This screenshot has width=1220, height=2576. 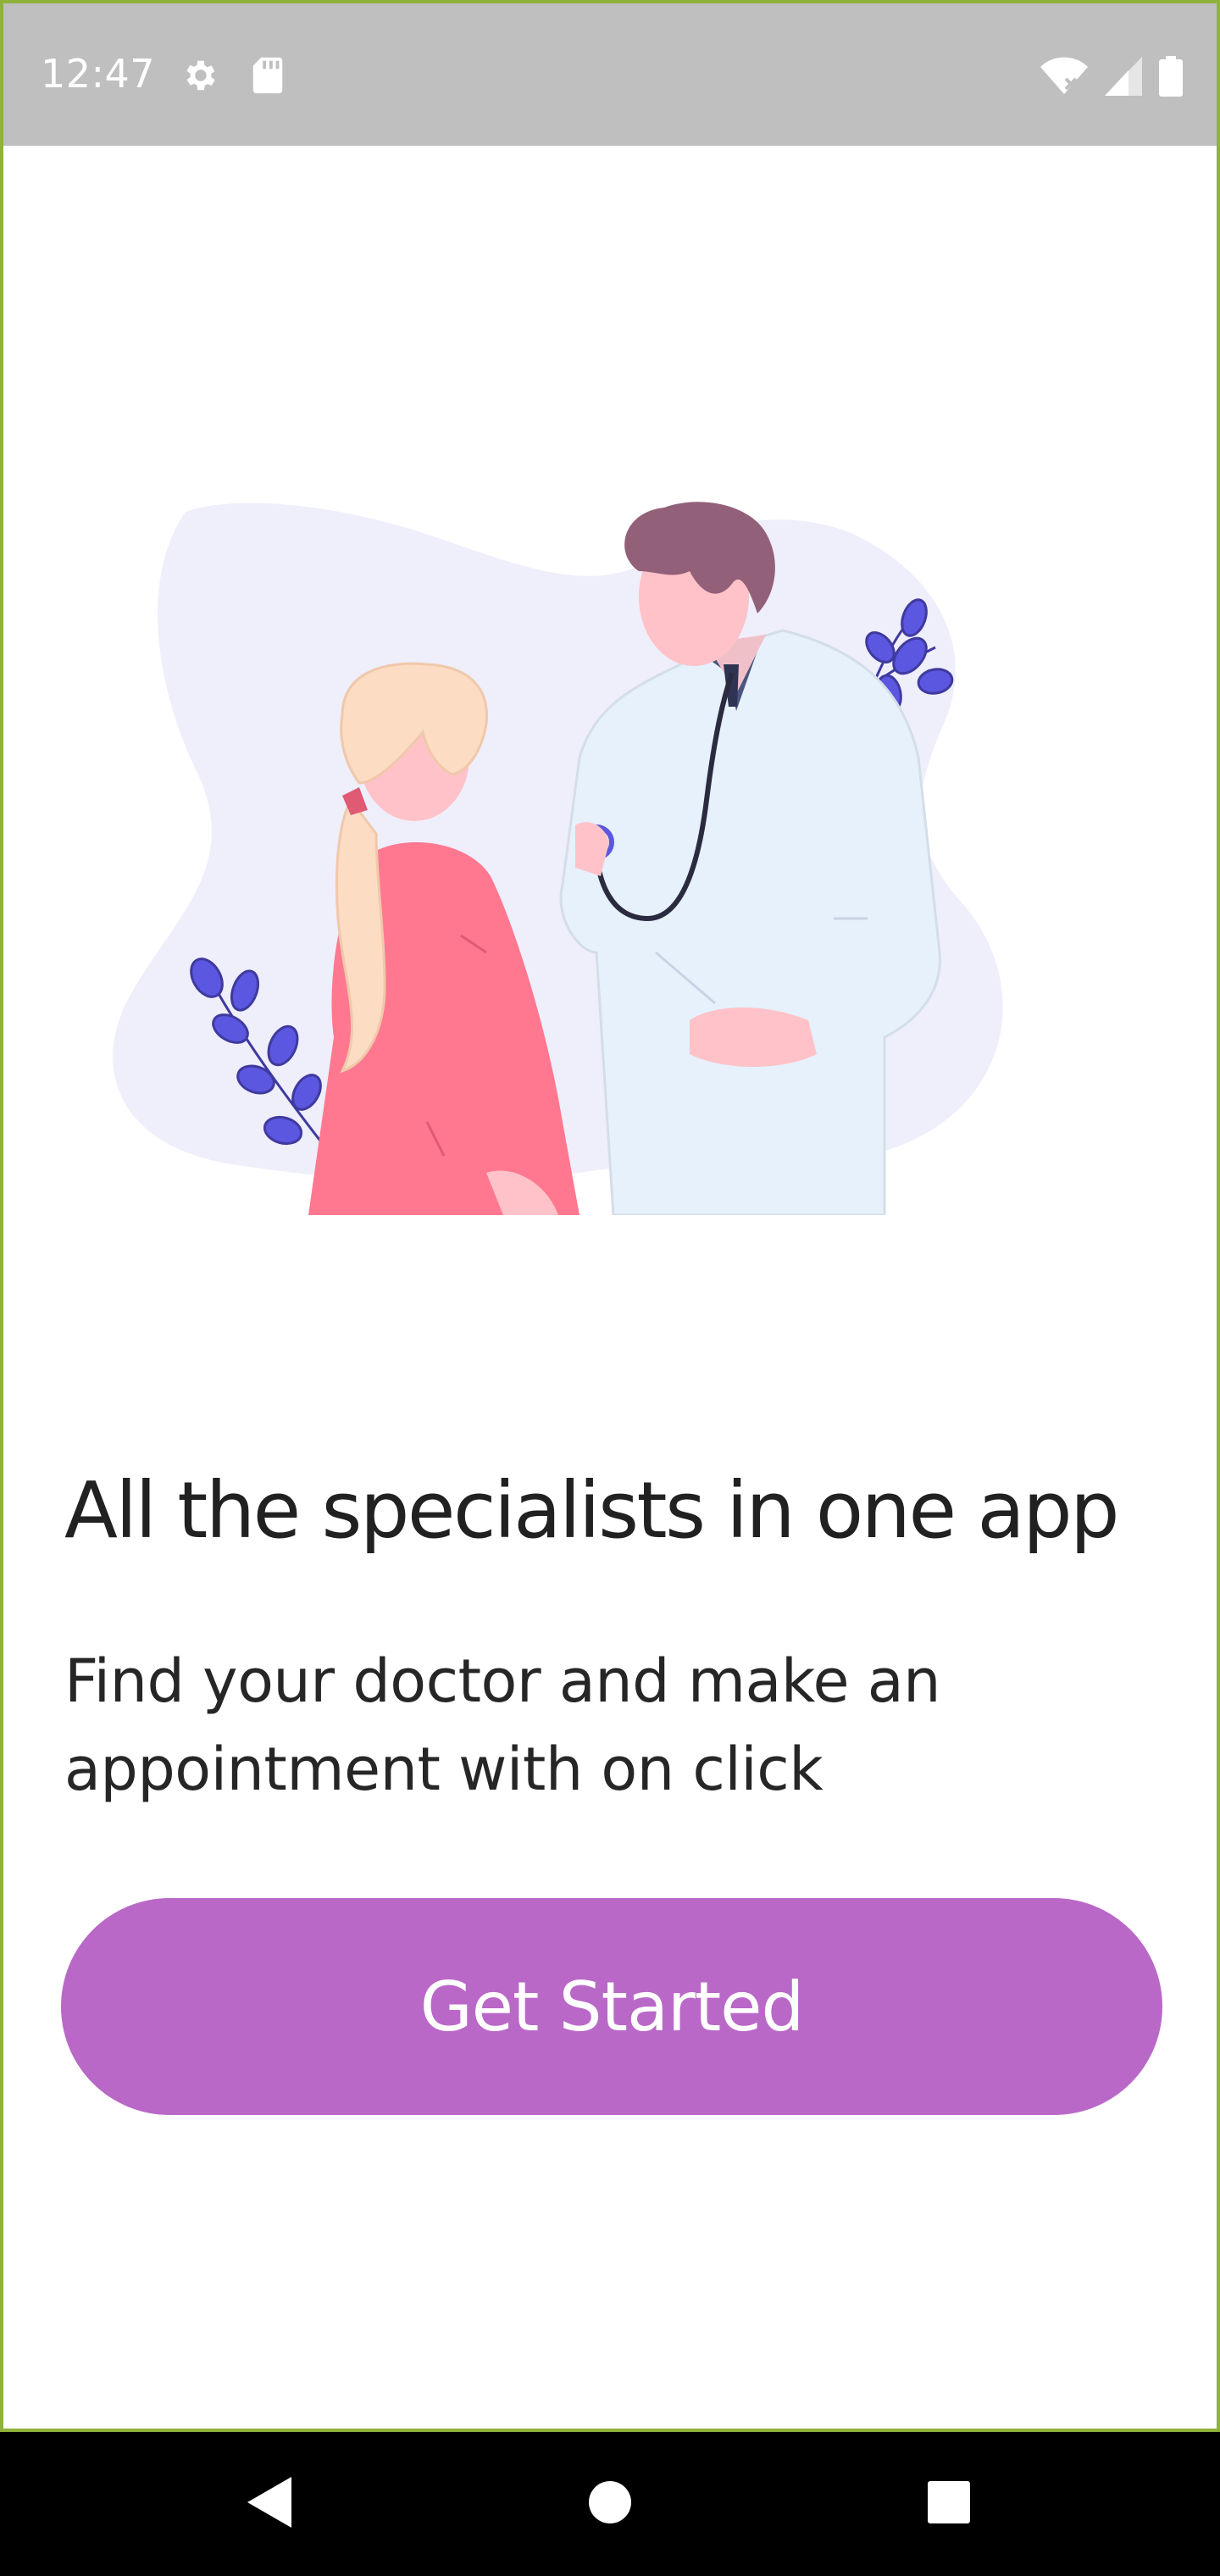 I want to click on recents-button, so click(x=949, y=2504).